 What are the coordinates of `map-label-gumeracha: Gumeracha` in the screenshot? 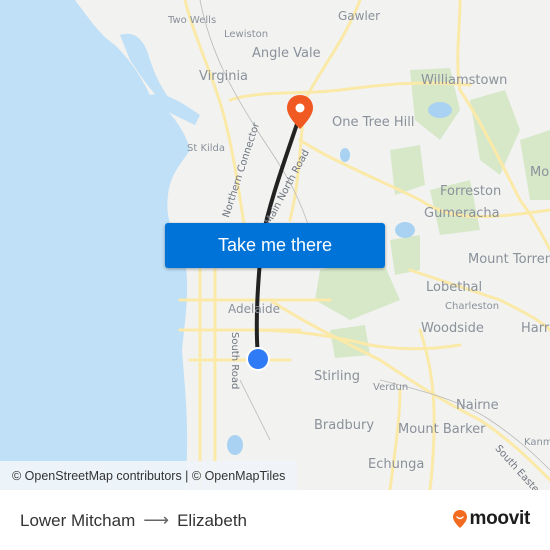 It's located at (462, 213).